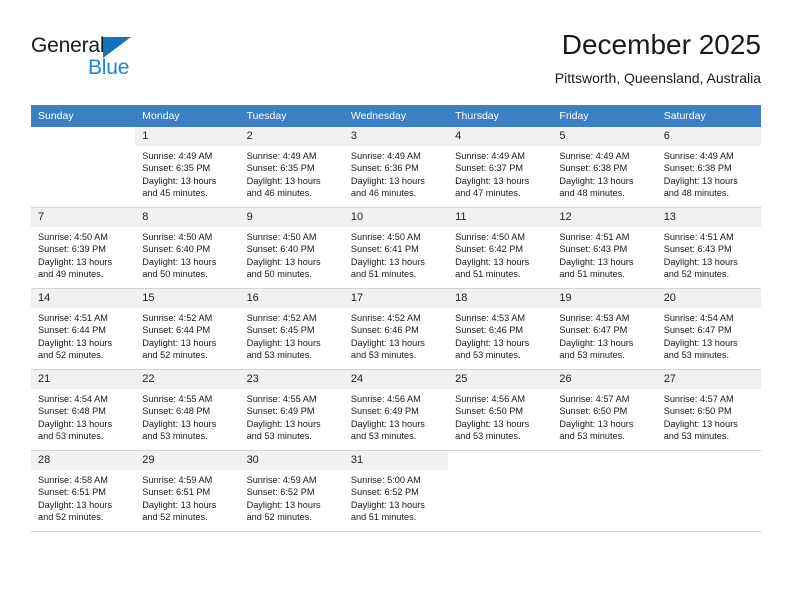 The width and height of the screenshot is (792, 612). What do you see at coordinates (83, 379) in the screenshot?
I see `day-number: 21` at bounding box center [83, 379].